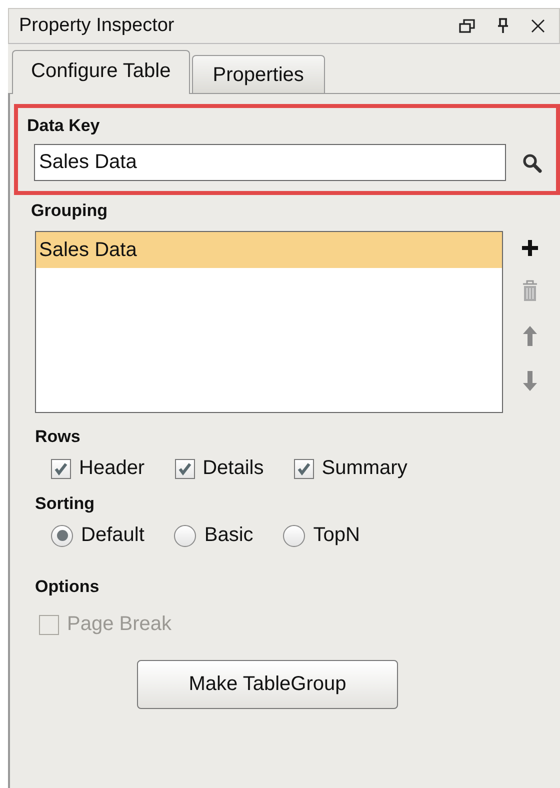 The image size is (560, 788). I want to click on radio-label: Default, so click(112, 535).